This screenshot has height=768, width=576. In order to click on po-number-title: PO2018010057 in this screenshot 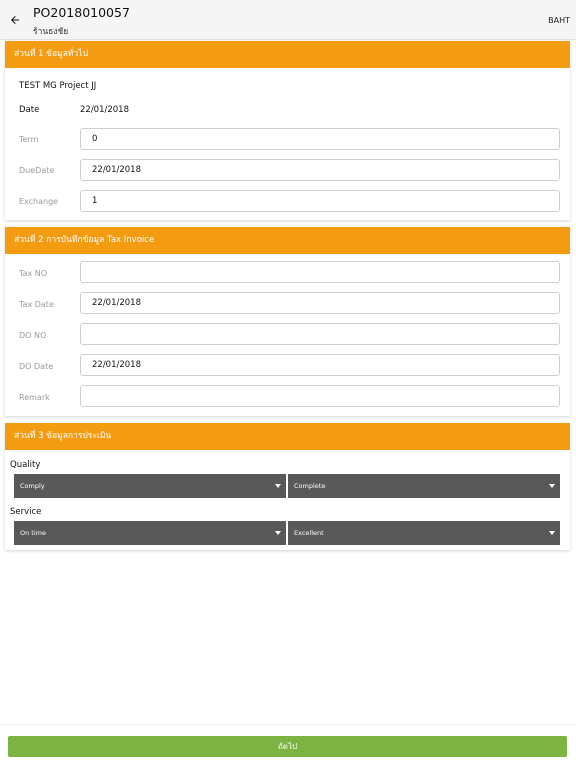, I will do `click(81, 12)`.